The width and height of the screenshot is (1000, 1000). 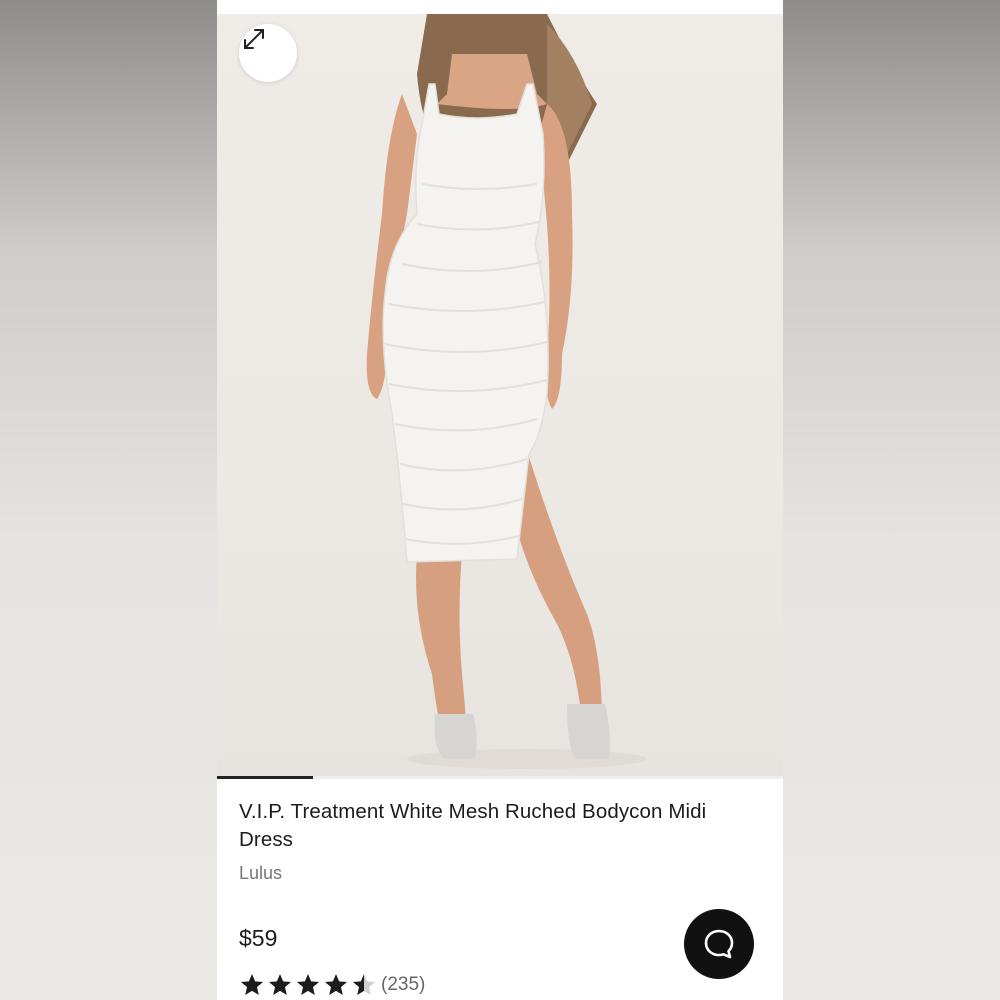 What do you see at coordinates (265, 777) in the screenshot?
I see `gallery-progress-fill` at bounding box center [265, 777].